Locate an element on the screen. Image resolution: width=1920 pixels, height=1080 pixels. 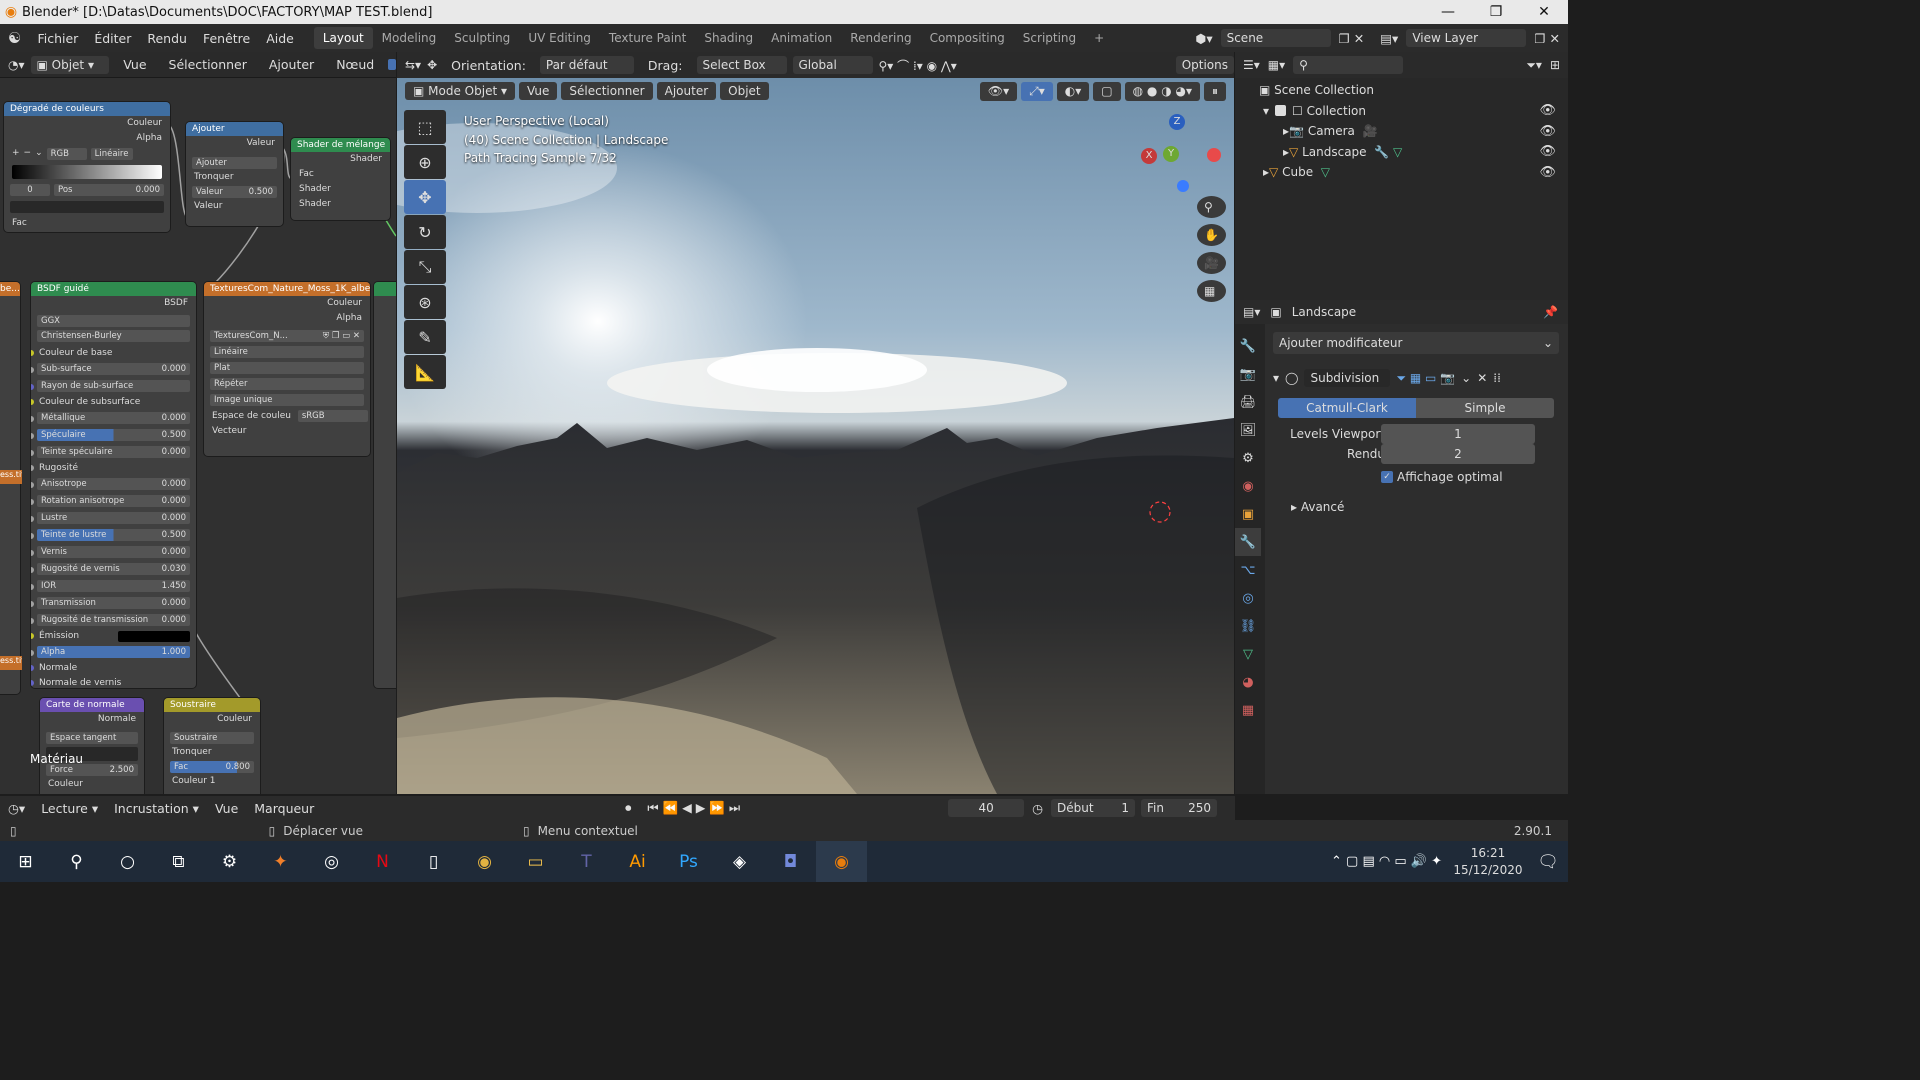
bsdf-input-row: IOR 1.450 is located at coordinates (113, 587).